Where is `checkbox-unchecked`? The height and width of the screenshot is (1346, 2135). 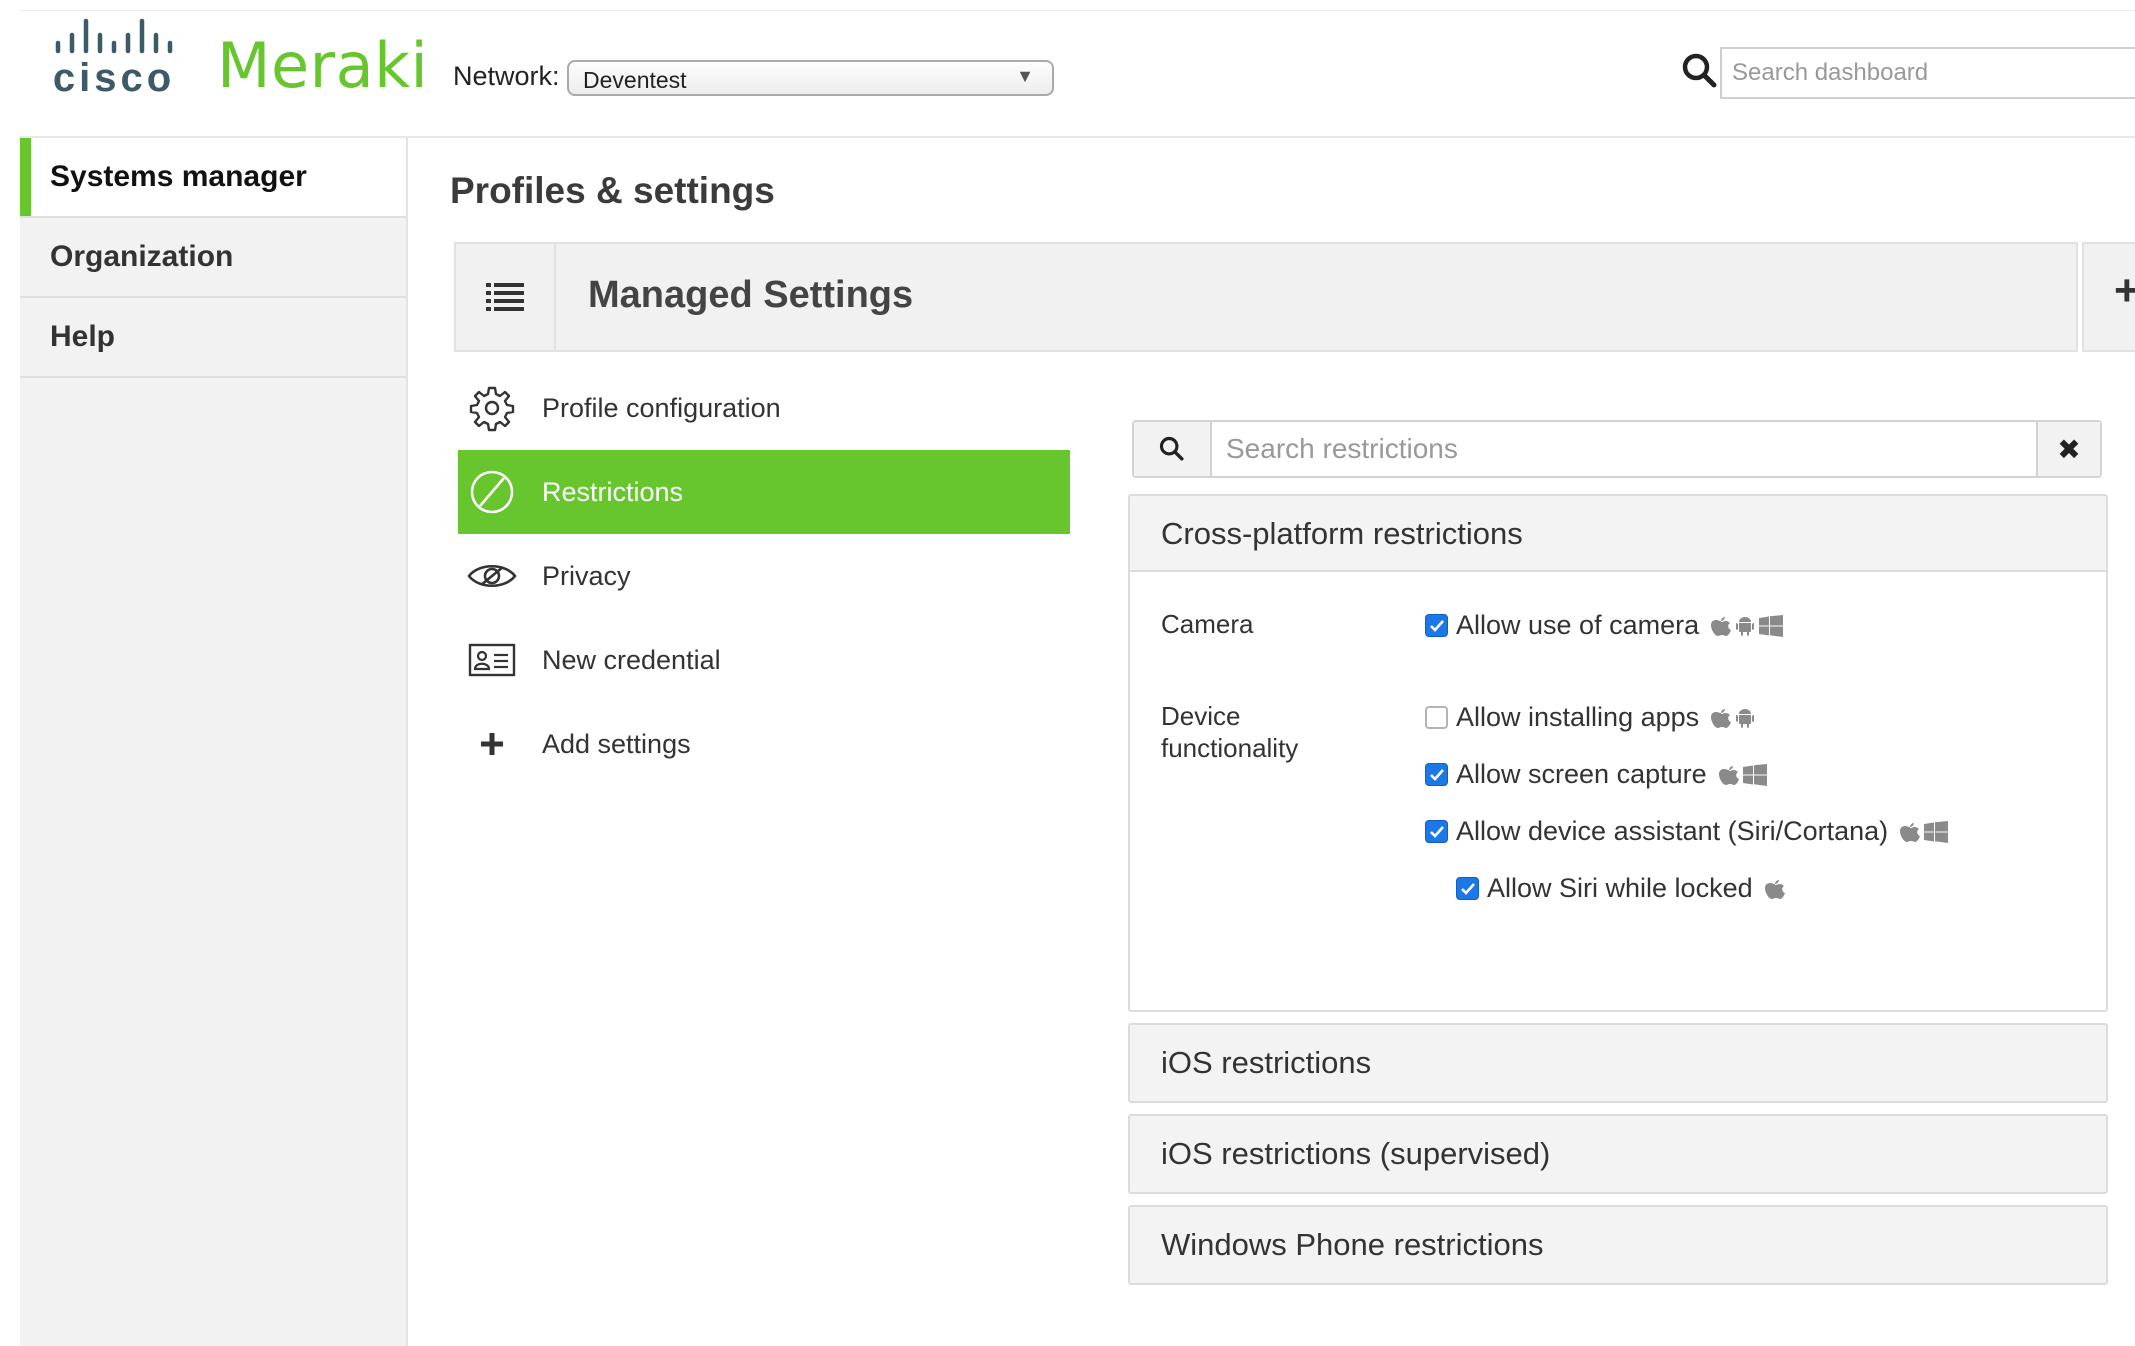
checkbox-unchecked is located at coordinates (1436, 717).